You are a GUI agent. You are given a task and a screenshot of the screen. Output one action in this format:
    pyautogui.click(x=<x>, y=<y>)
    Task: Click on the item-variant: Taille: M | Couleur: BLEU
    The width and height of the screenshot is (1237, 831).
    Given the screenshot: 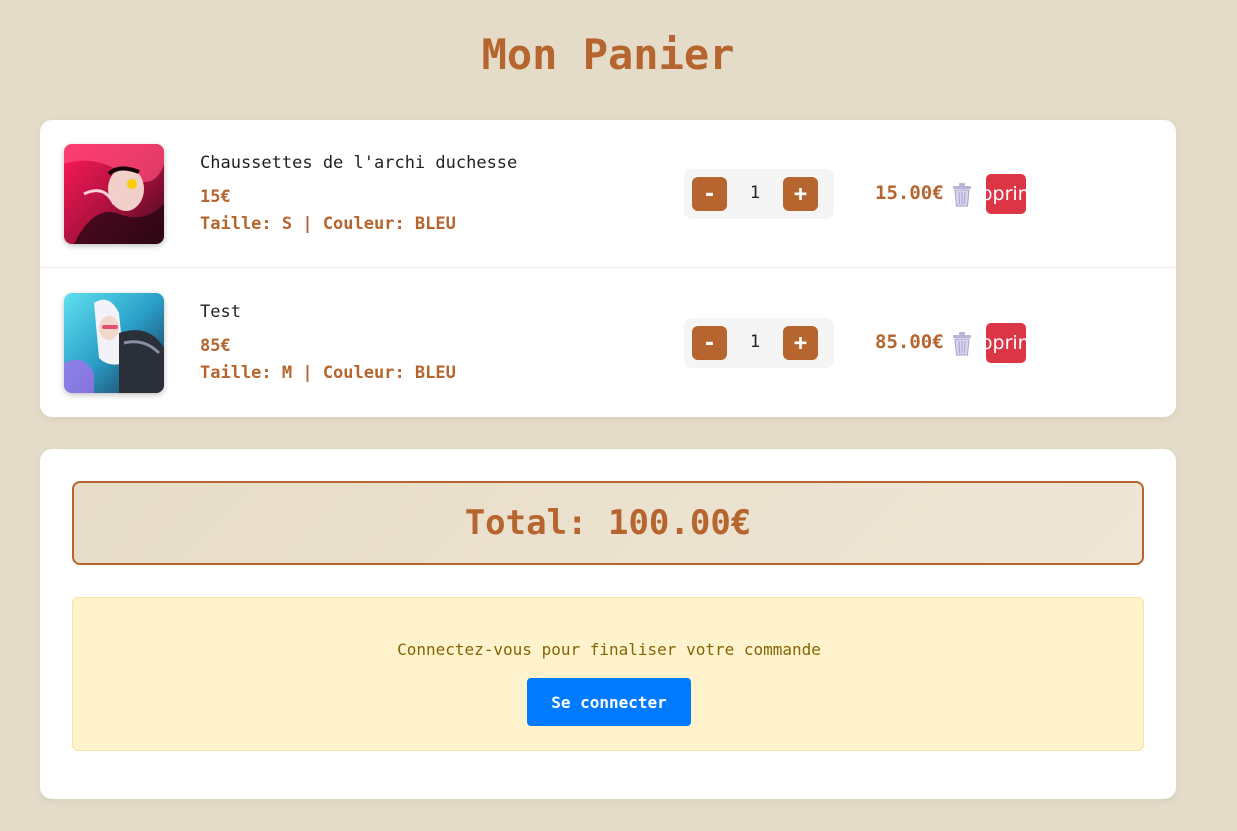 What is the action you would take?
    pyautogui.click(x=328, y=373)
    